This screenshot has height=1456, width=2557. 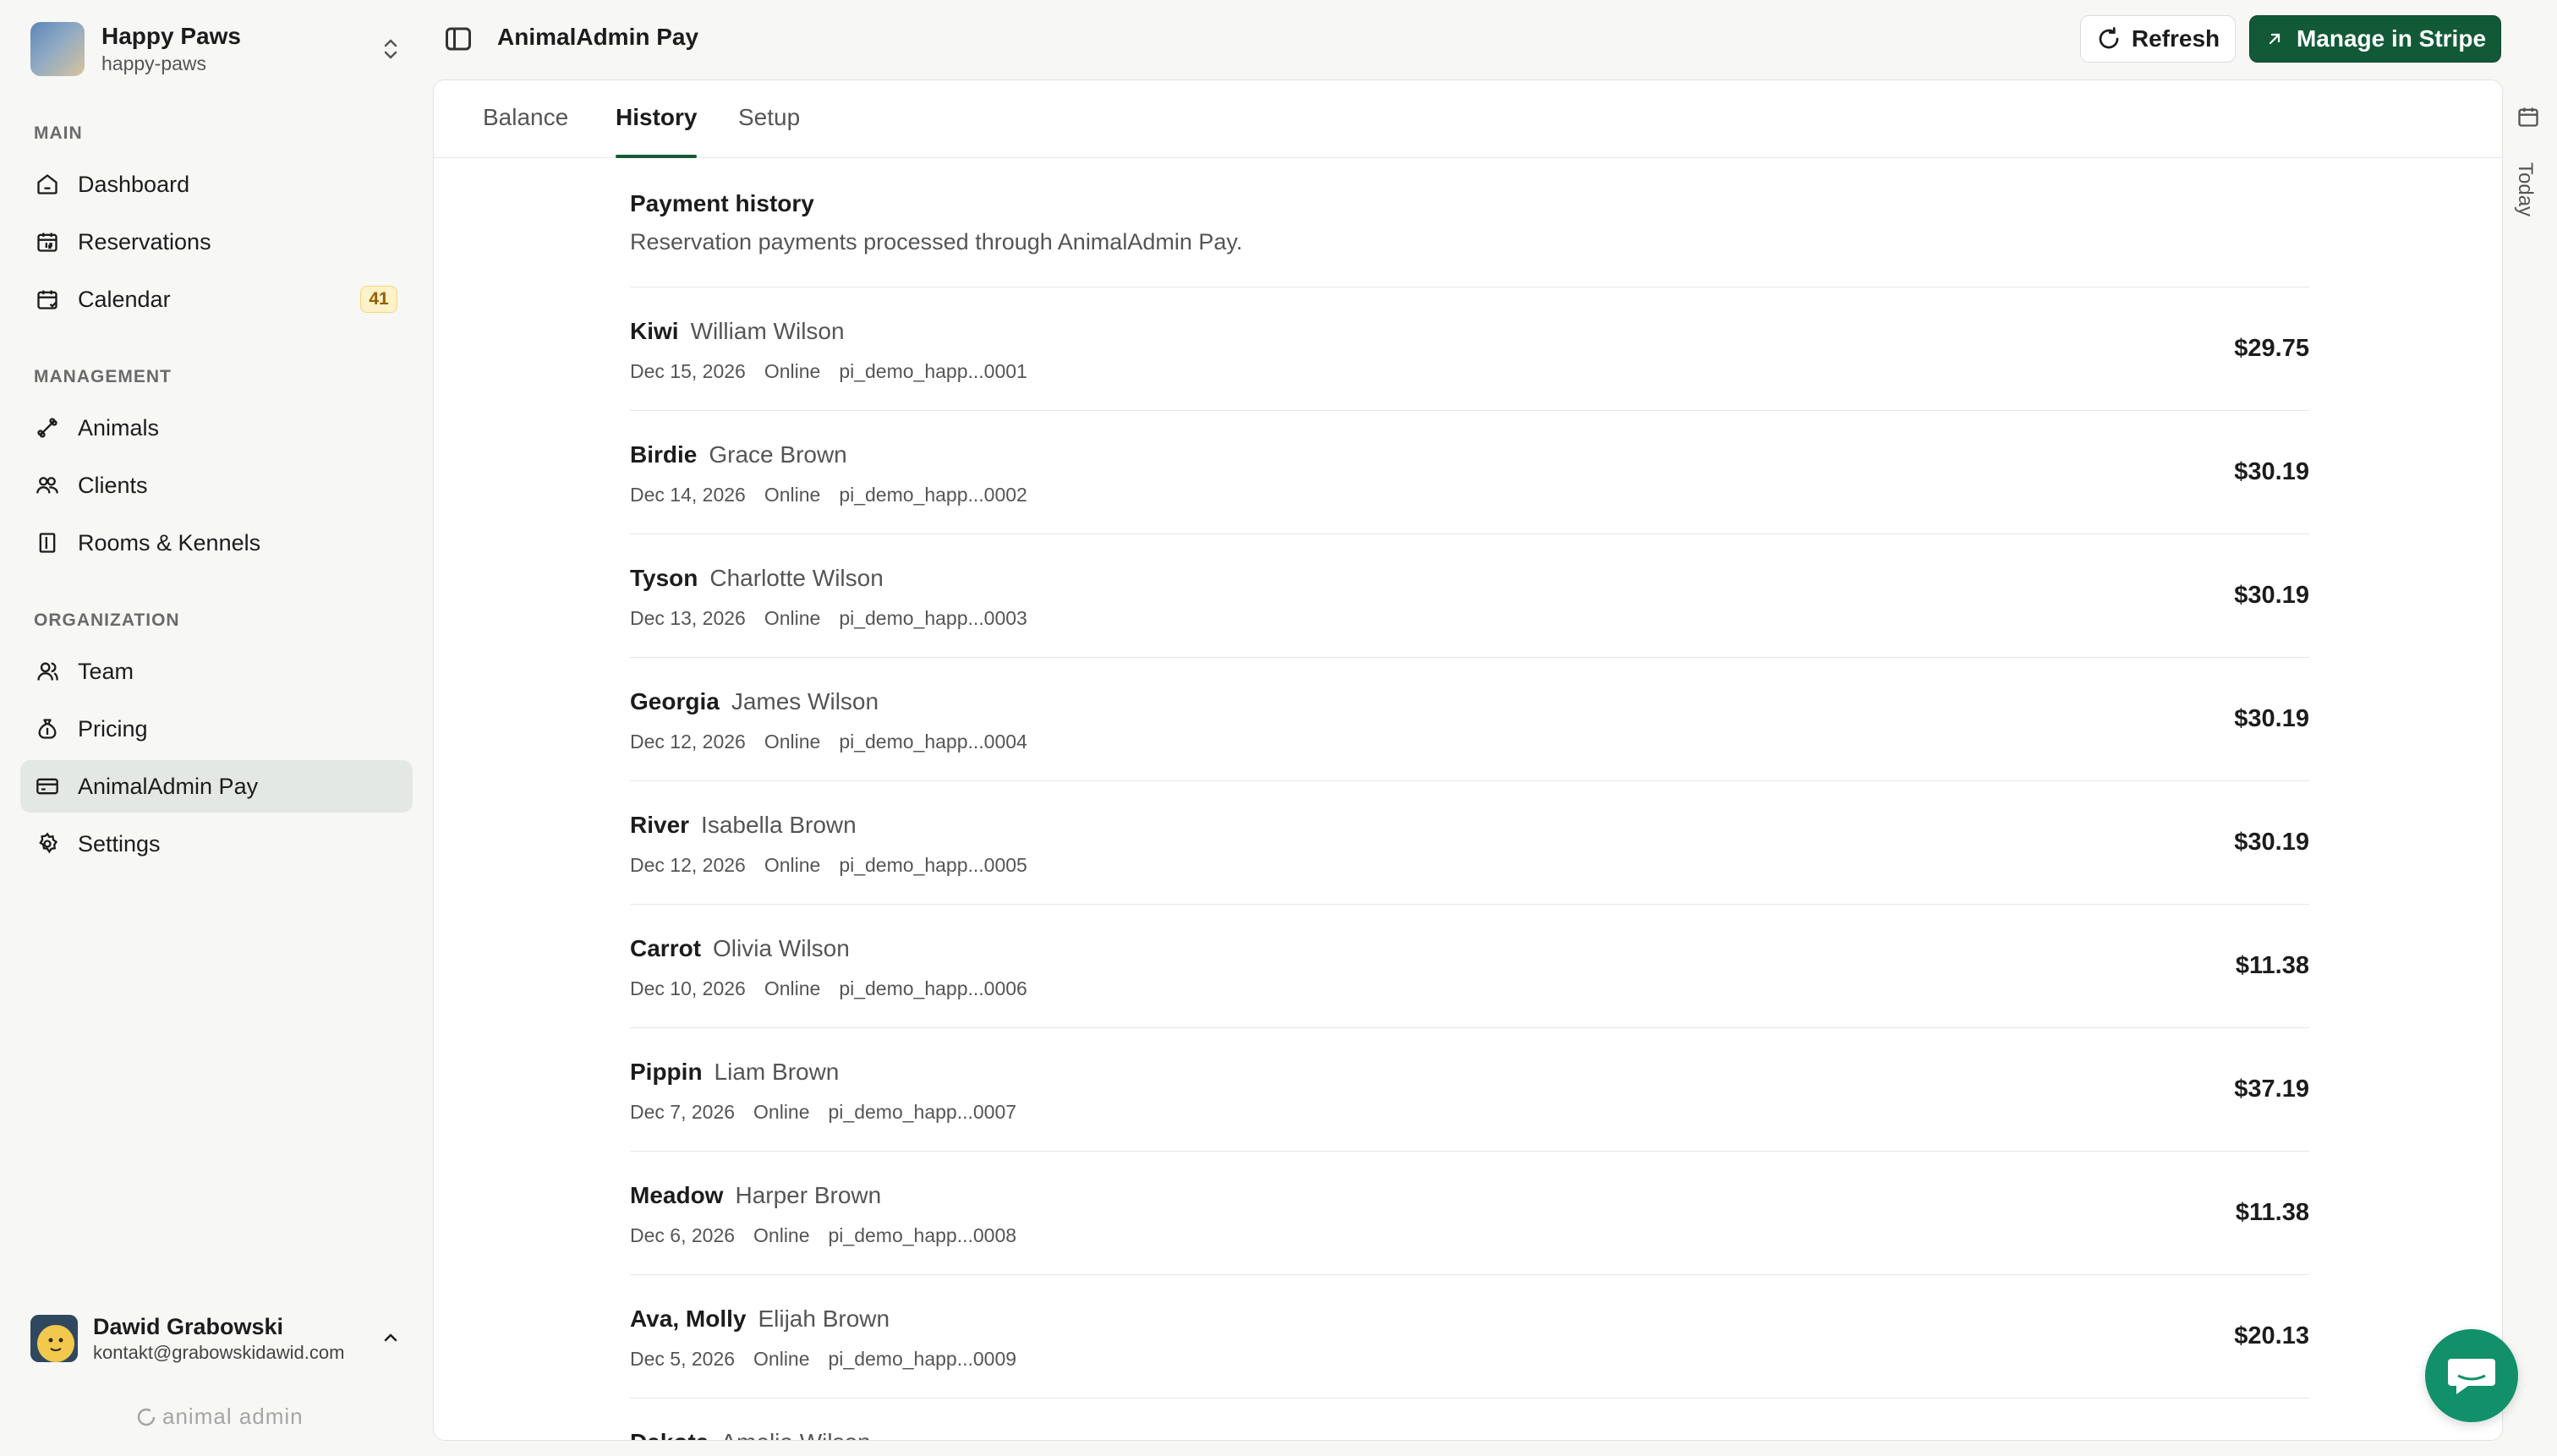 I want to click on calendar-count-badge: 41, so click(x=378, y=299).